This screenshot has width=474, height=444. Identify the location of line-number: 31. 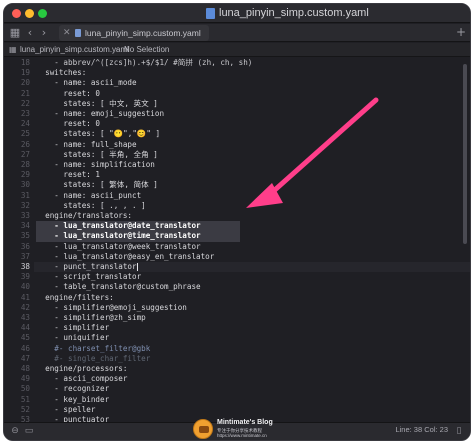
(25, 195).